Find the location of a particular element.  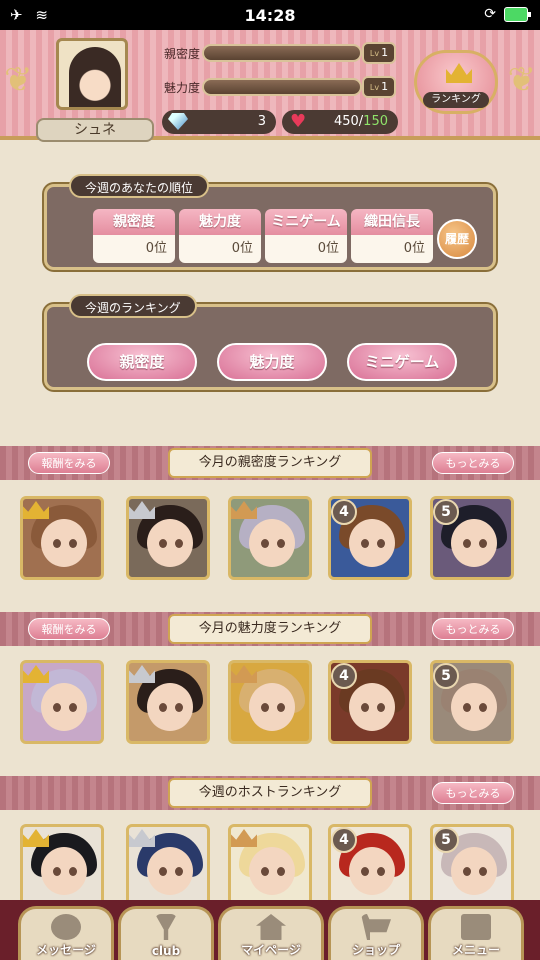

my-rank-minigame: ミニゲーム 0位 is located at coordinates (306, 237).